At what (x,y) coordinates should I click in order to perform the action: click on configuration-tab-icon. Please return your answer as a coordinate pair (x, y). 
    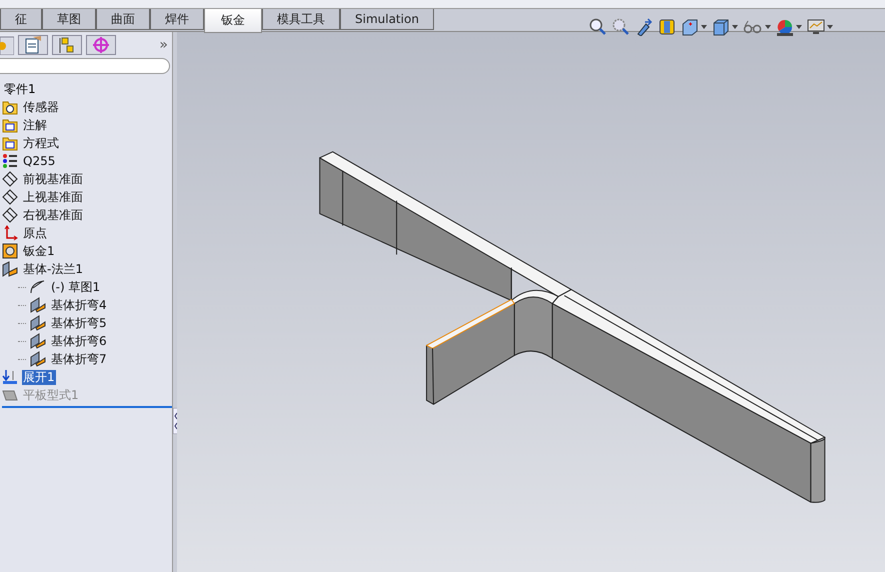
    Looking at the image, I should click on (67, 45).